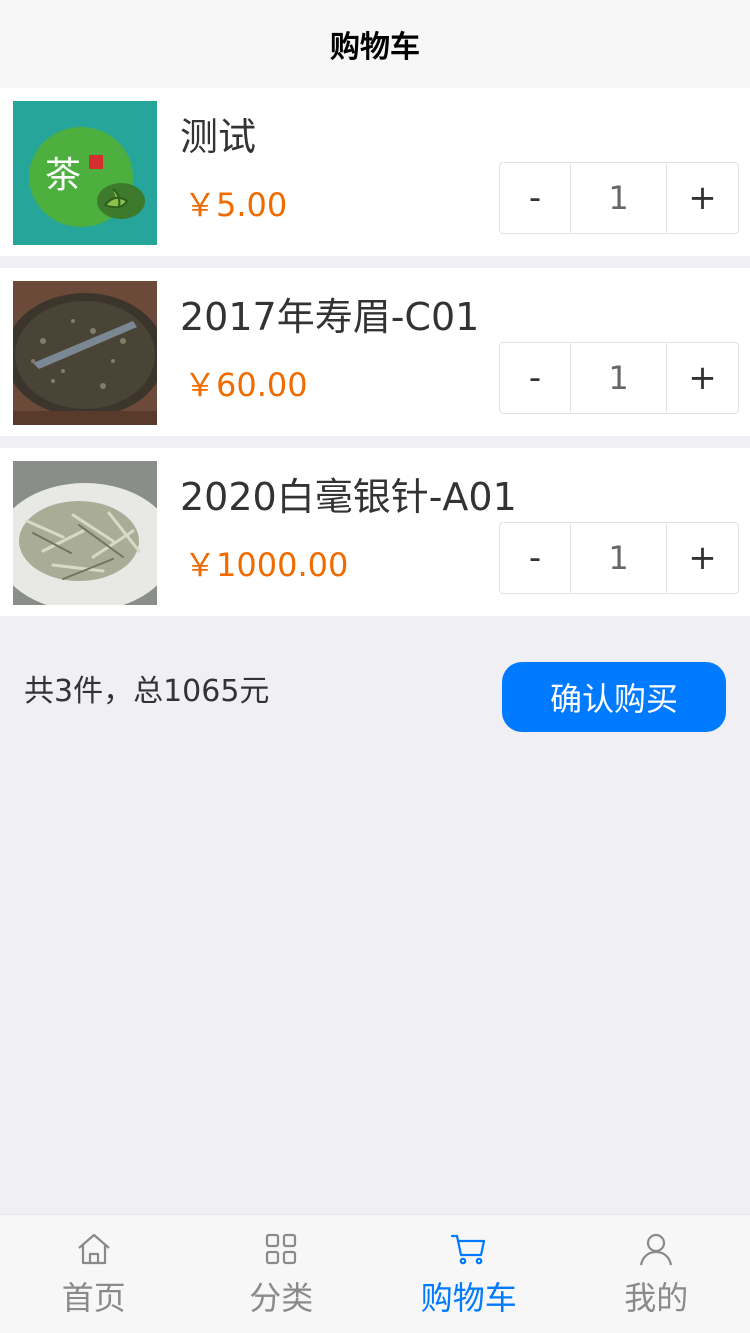  I want to click on tab-label: 分类, so click(281, 1298).